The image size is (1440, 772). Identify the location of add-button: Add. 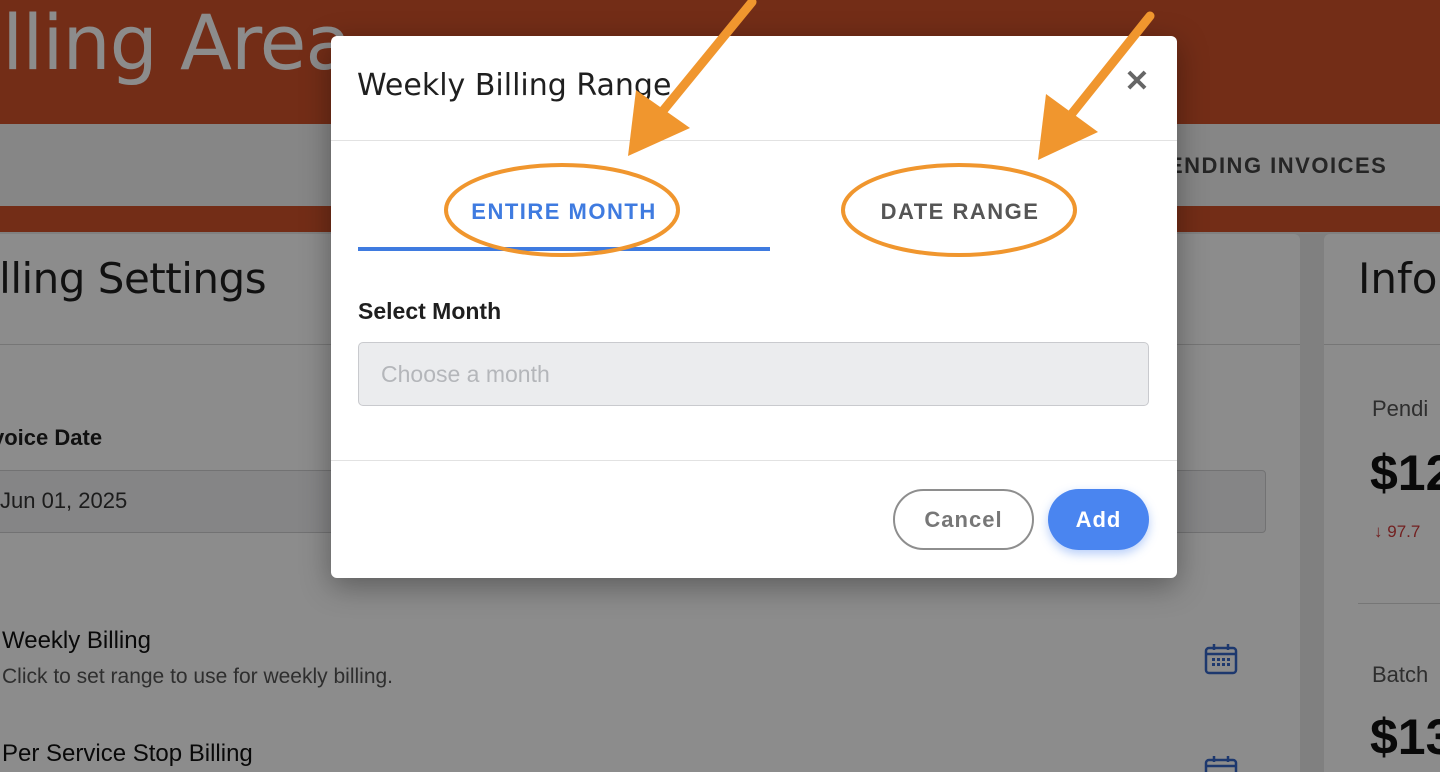
(1098, 519).